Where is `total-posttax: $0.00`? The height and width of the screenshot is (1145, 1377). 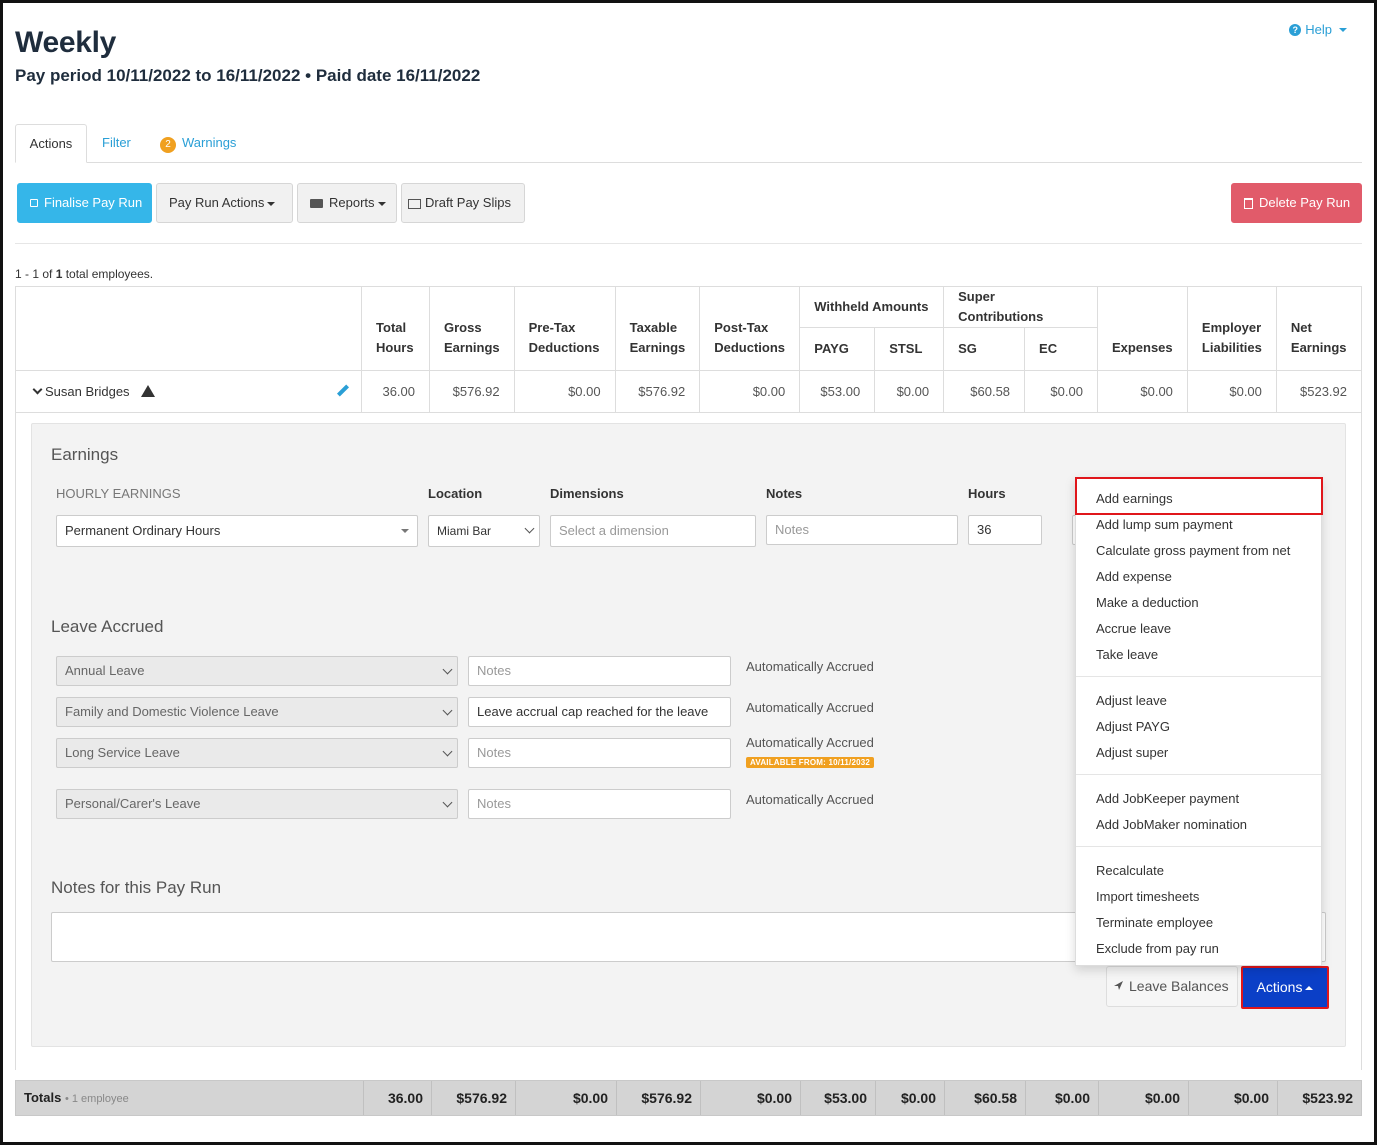 total-posttax: $0.00 is located at coordinates (750, 1098).